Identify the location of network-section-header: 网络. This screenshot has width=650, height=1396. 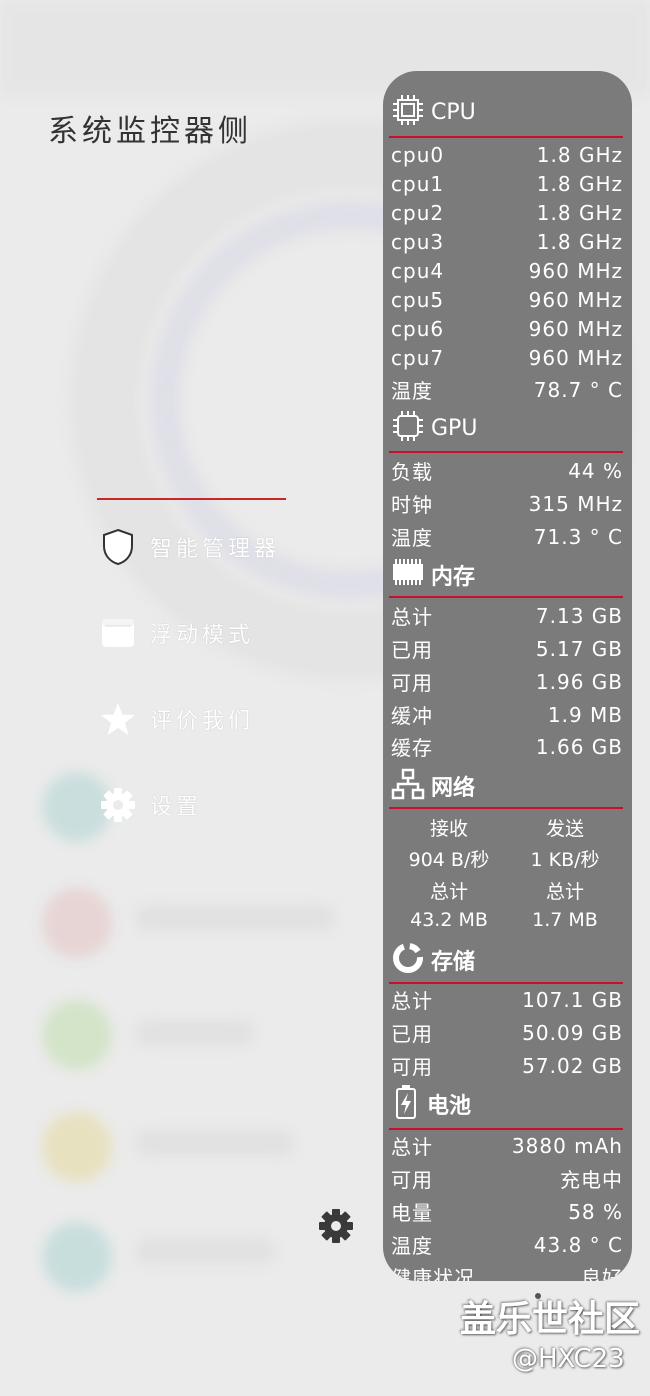
(433, 786).